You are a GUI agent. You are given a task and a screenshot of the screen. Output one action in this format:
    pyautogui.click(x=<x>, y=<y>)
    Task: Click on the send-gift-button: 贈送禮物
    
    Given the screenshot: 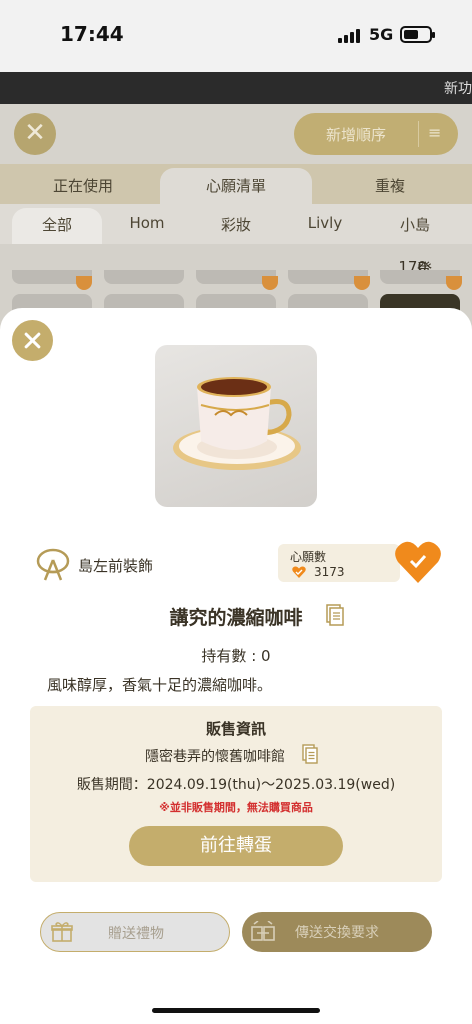 What is the action you would take?
    pyautogui.click(x=135, y=932)
    